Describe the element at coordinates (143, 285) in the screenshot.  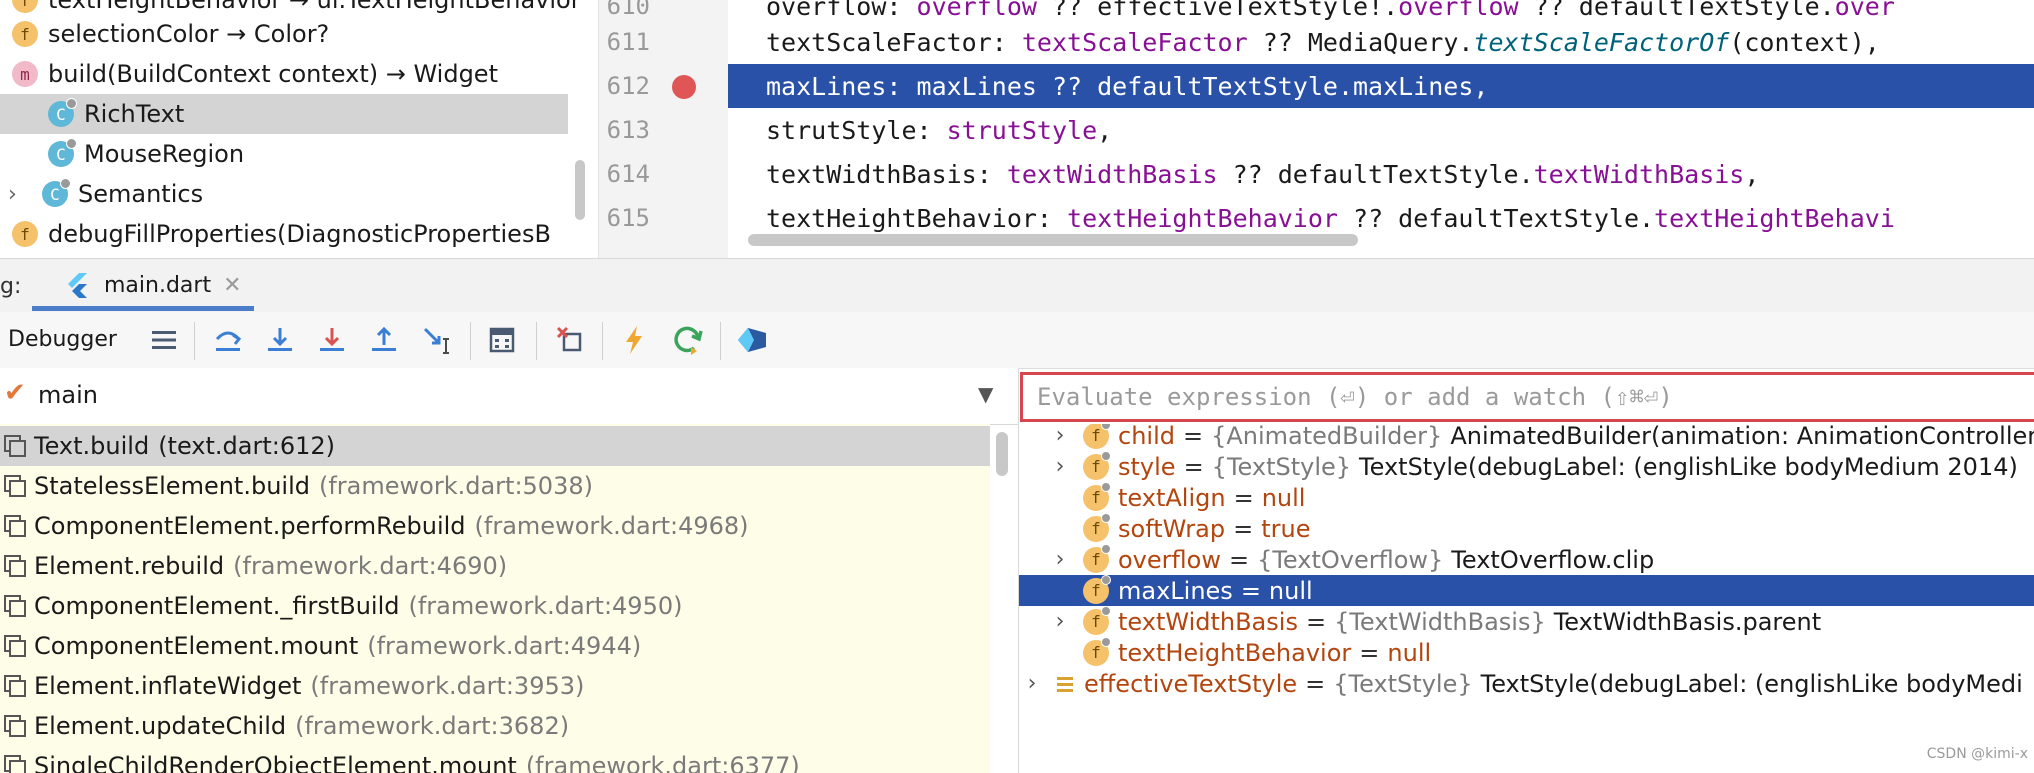
I see `tab-main-dart: main.dart ✕` at that location.